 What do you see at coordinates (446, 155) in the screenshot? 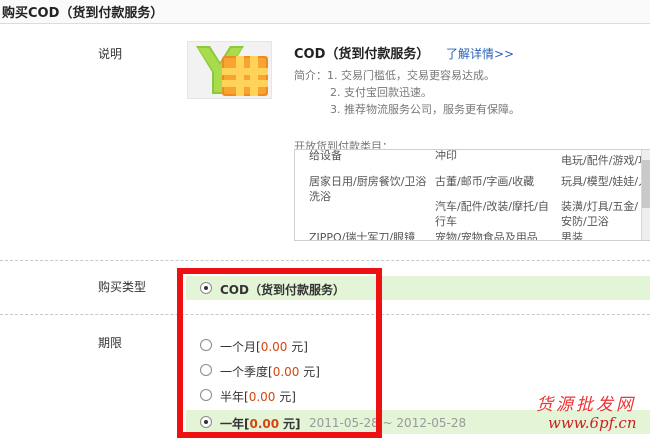
I see `category-item: 冲印` at bounding box center [446, 155].